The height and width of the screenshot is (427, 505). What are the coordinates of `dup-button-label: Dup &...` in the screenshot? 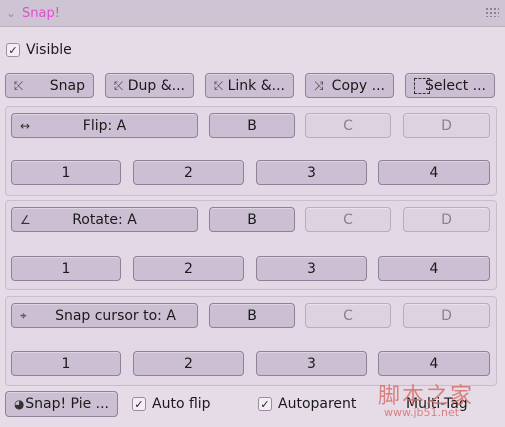 It's located at (156, 85).